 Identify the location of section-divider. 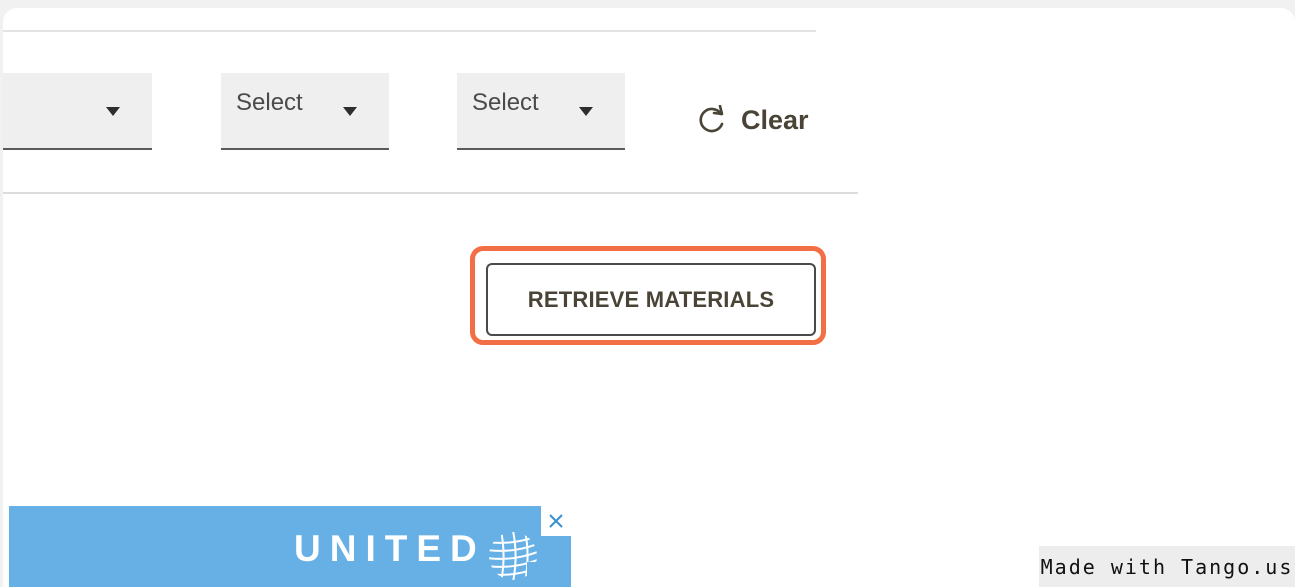
(430, 193).